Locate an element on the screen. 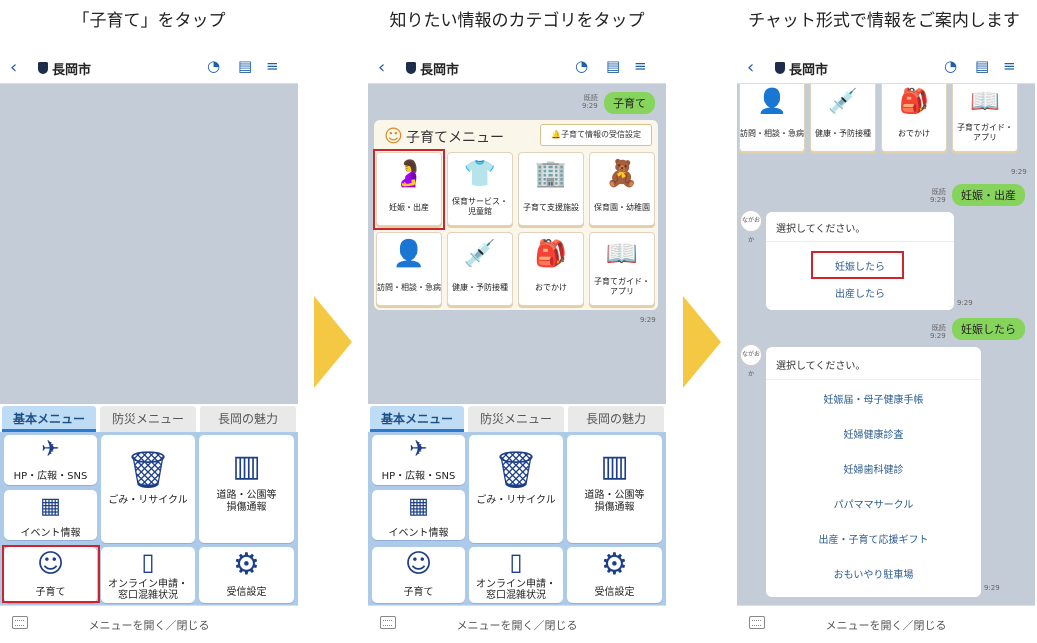 The height and width of the screenshot is (643, 1037). child-label: 子育て is located at coordinates (50, 592).